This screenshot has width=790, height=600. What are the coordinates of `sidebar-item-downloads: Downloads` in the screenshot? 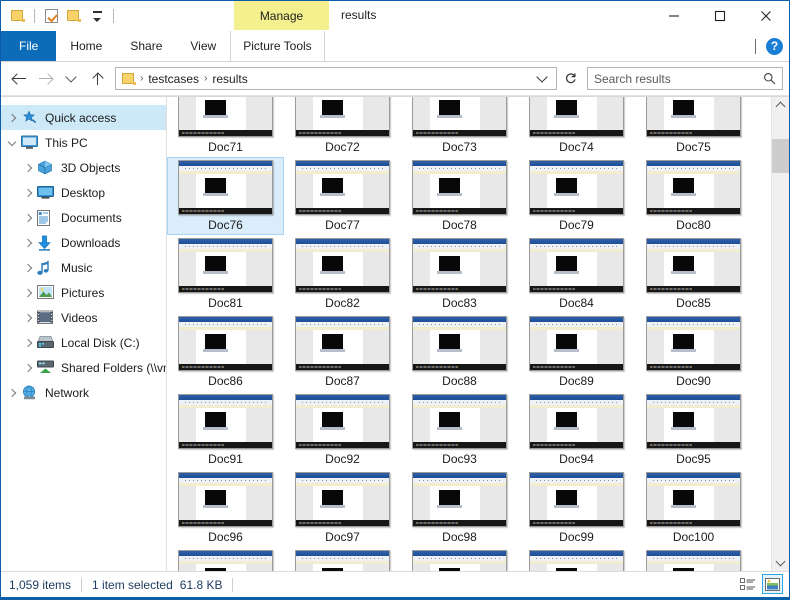 It's located at (83, 242).